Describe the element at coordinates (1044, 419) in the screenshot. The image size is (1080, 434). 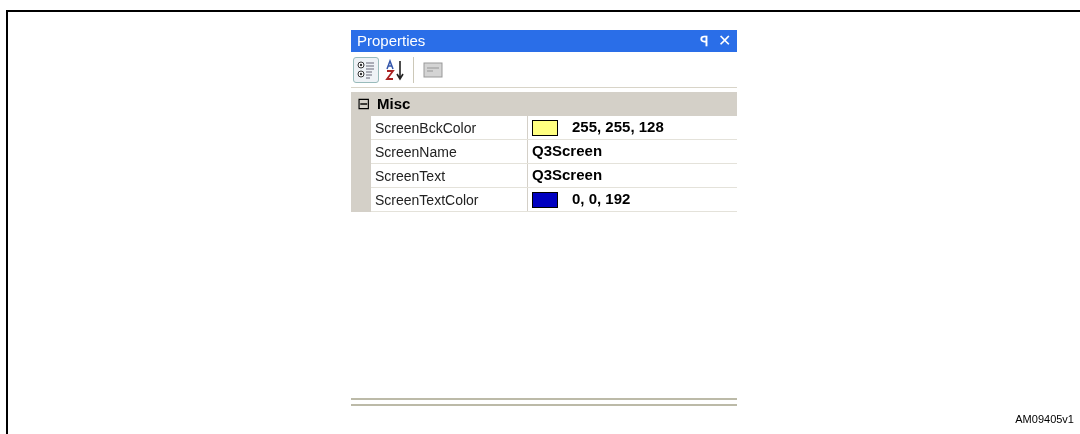
I see `figure-id: AM09405v1` at that location.